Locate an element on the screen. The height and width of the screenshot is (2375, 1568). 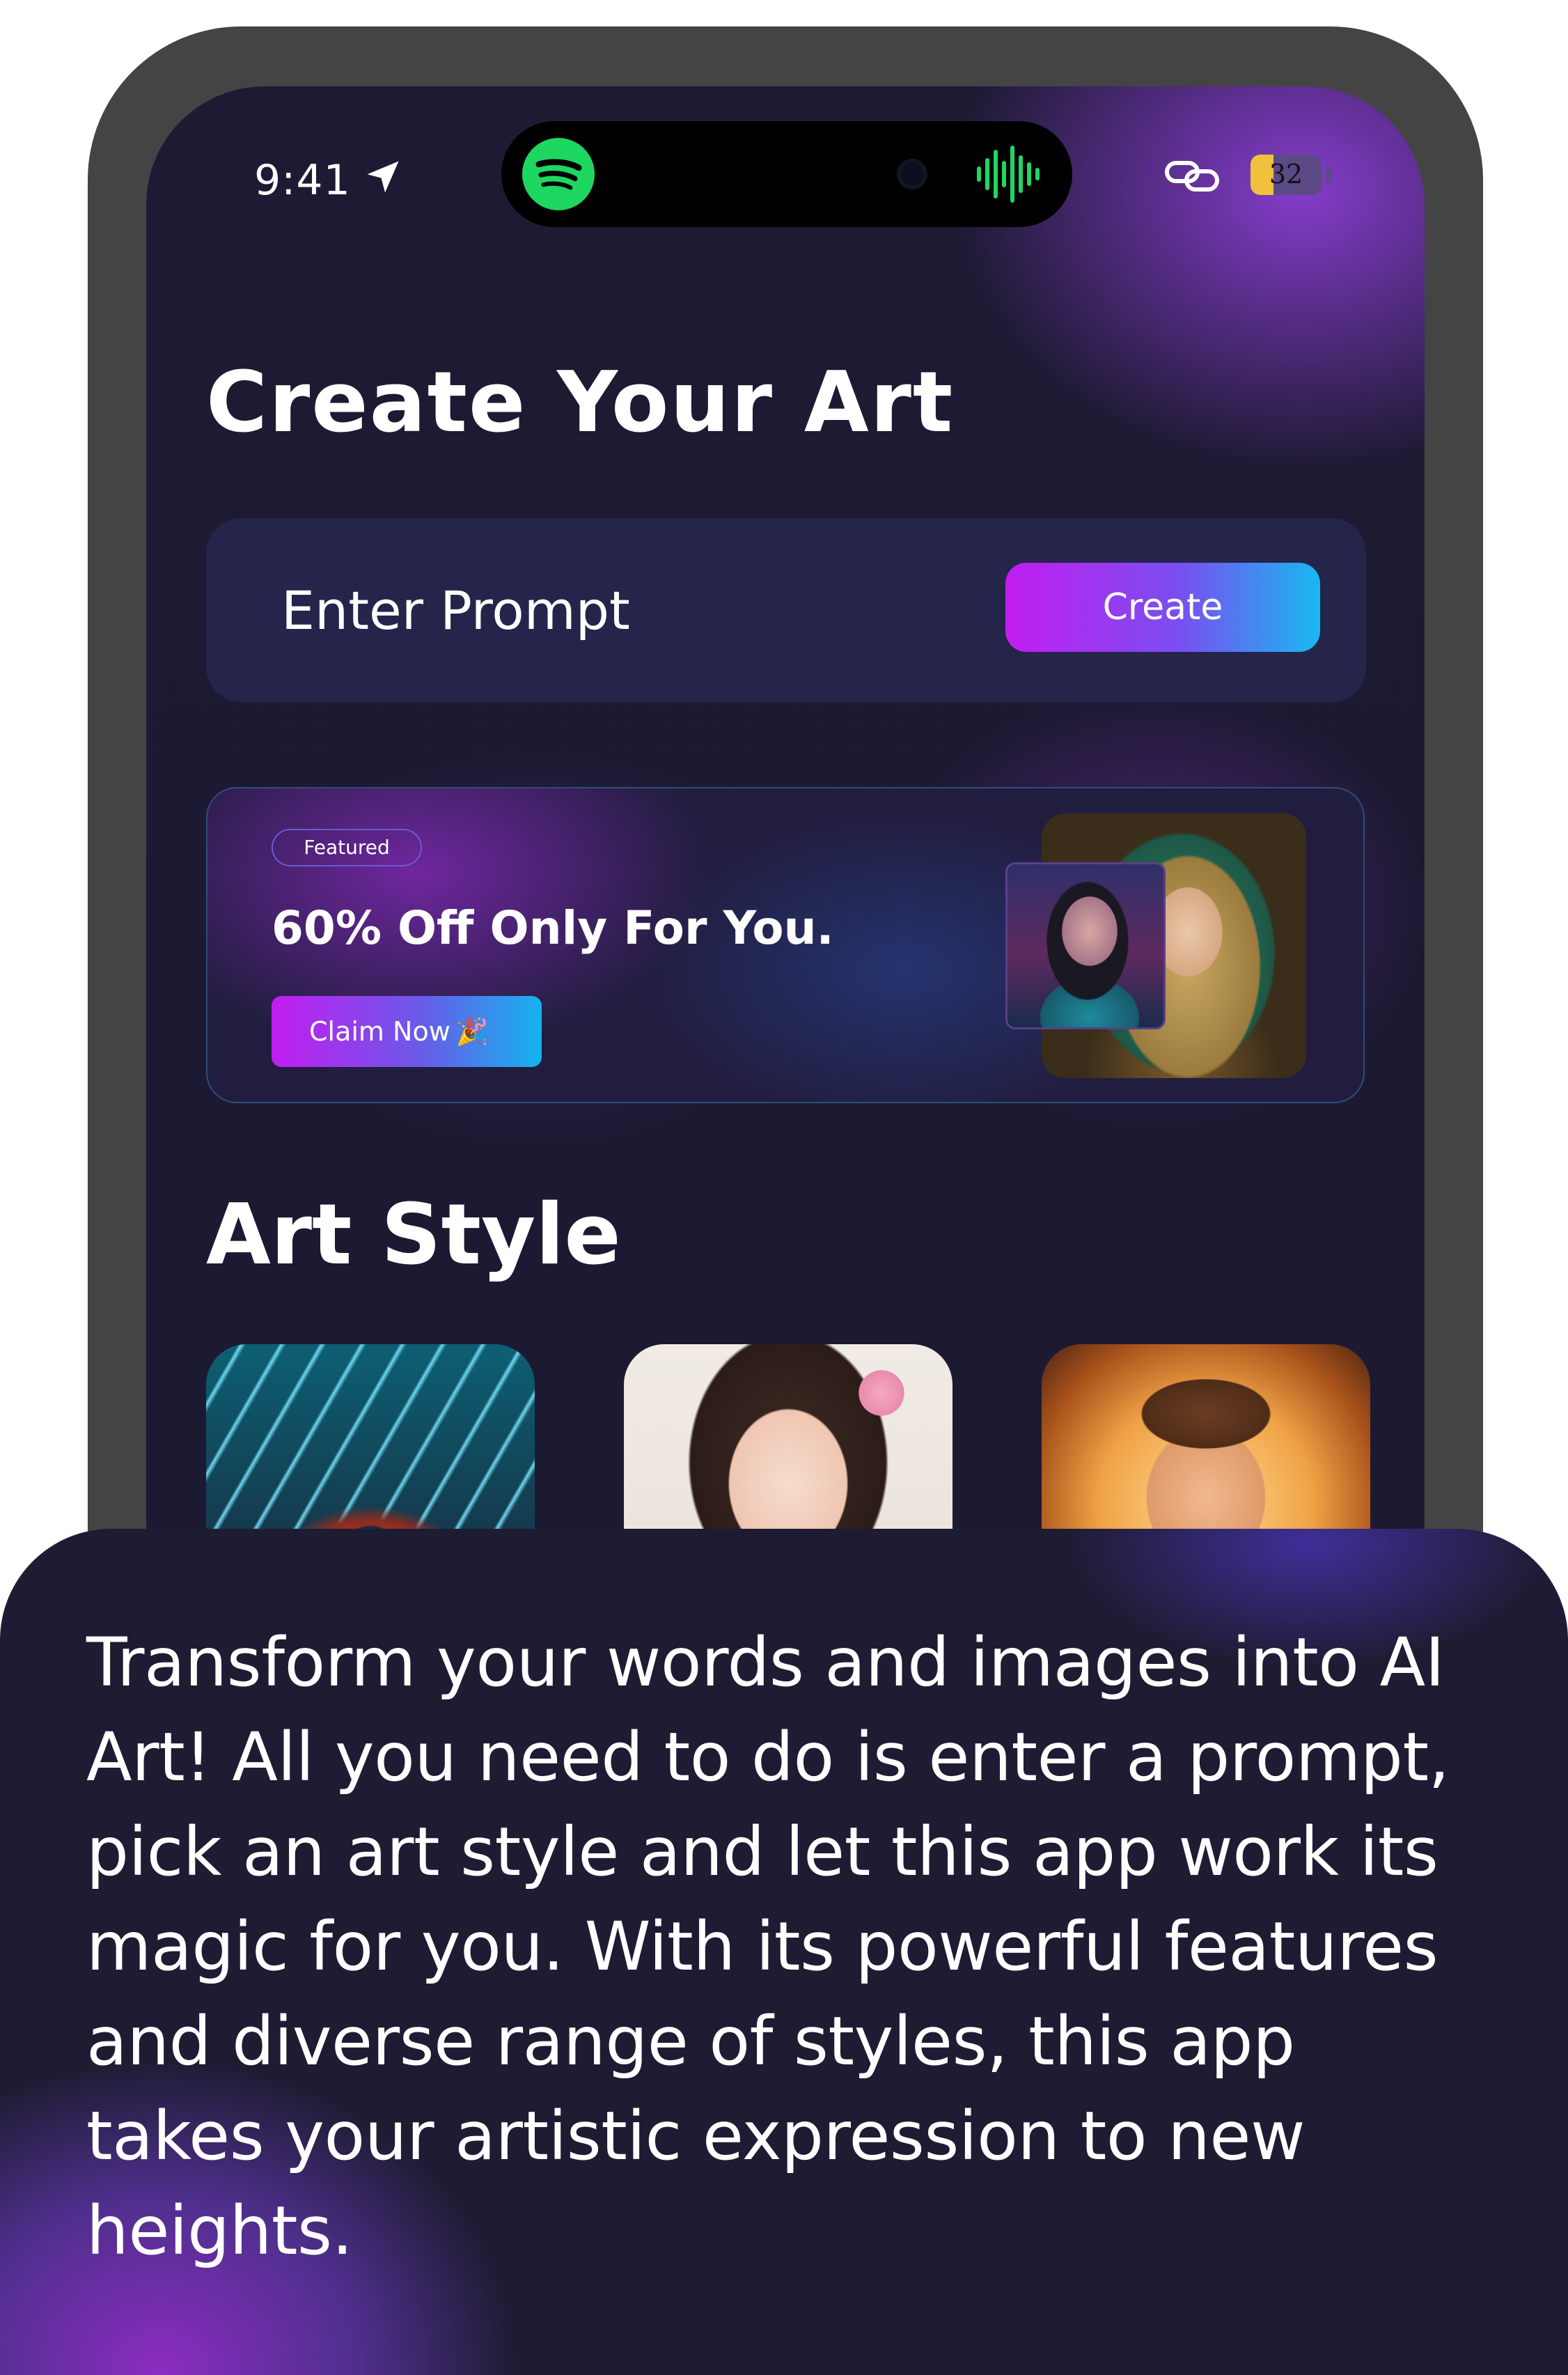
battery-icon: 32 is located at coordinates (1286, 175).